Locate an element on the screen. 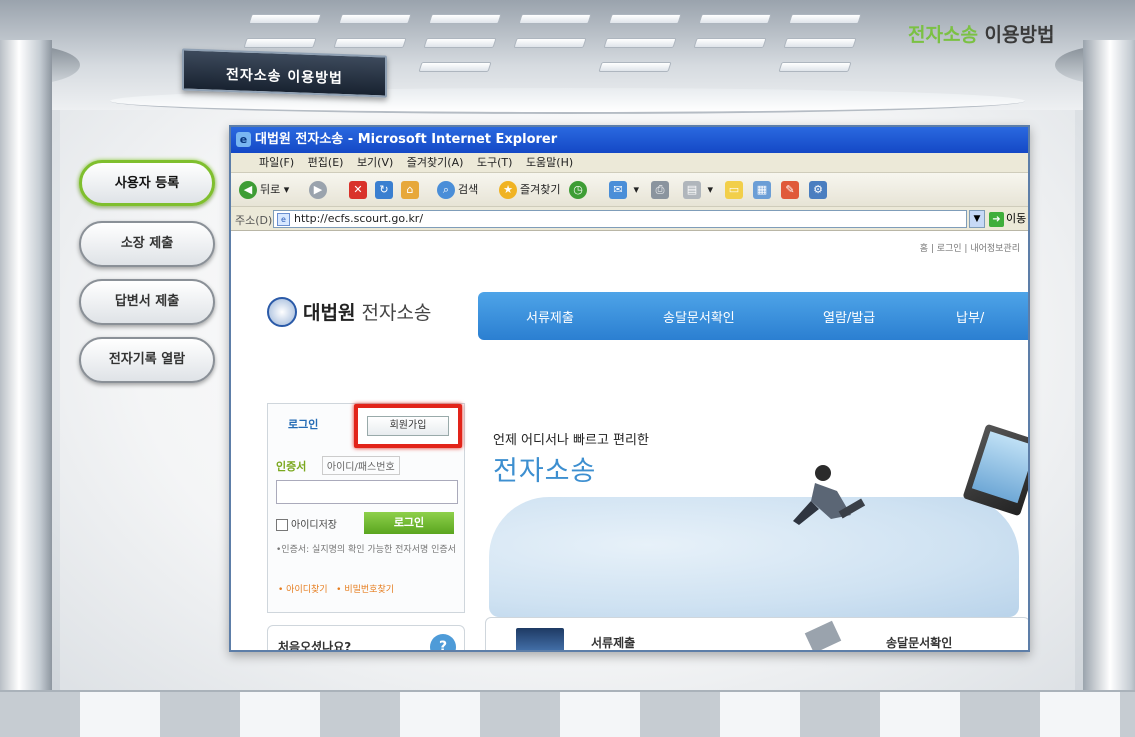 Image resolution: width=1135 pixels, height=737 pixels. right-pillar is located at coordinates (1109, 375).